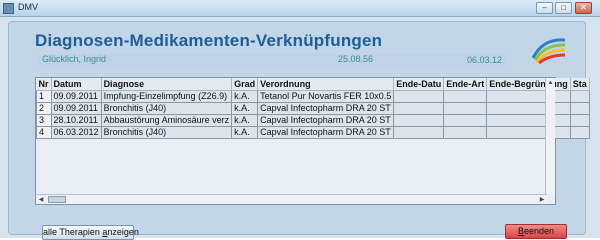 The width and height of the screenshot is (600, 240). Describe the element at coordinates (356, 59) in the screenshot. I see `patient-birth-date: 25.08.56` at that location.